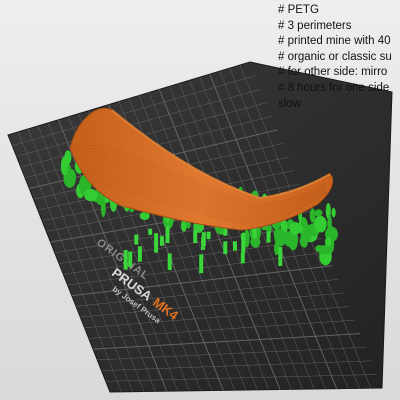 This screenshot has height=400, width=400. Describe the element at coordinates (333, 72) in the screenshot. I see `note-line: # for other side: mirro` at that location.